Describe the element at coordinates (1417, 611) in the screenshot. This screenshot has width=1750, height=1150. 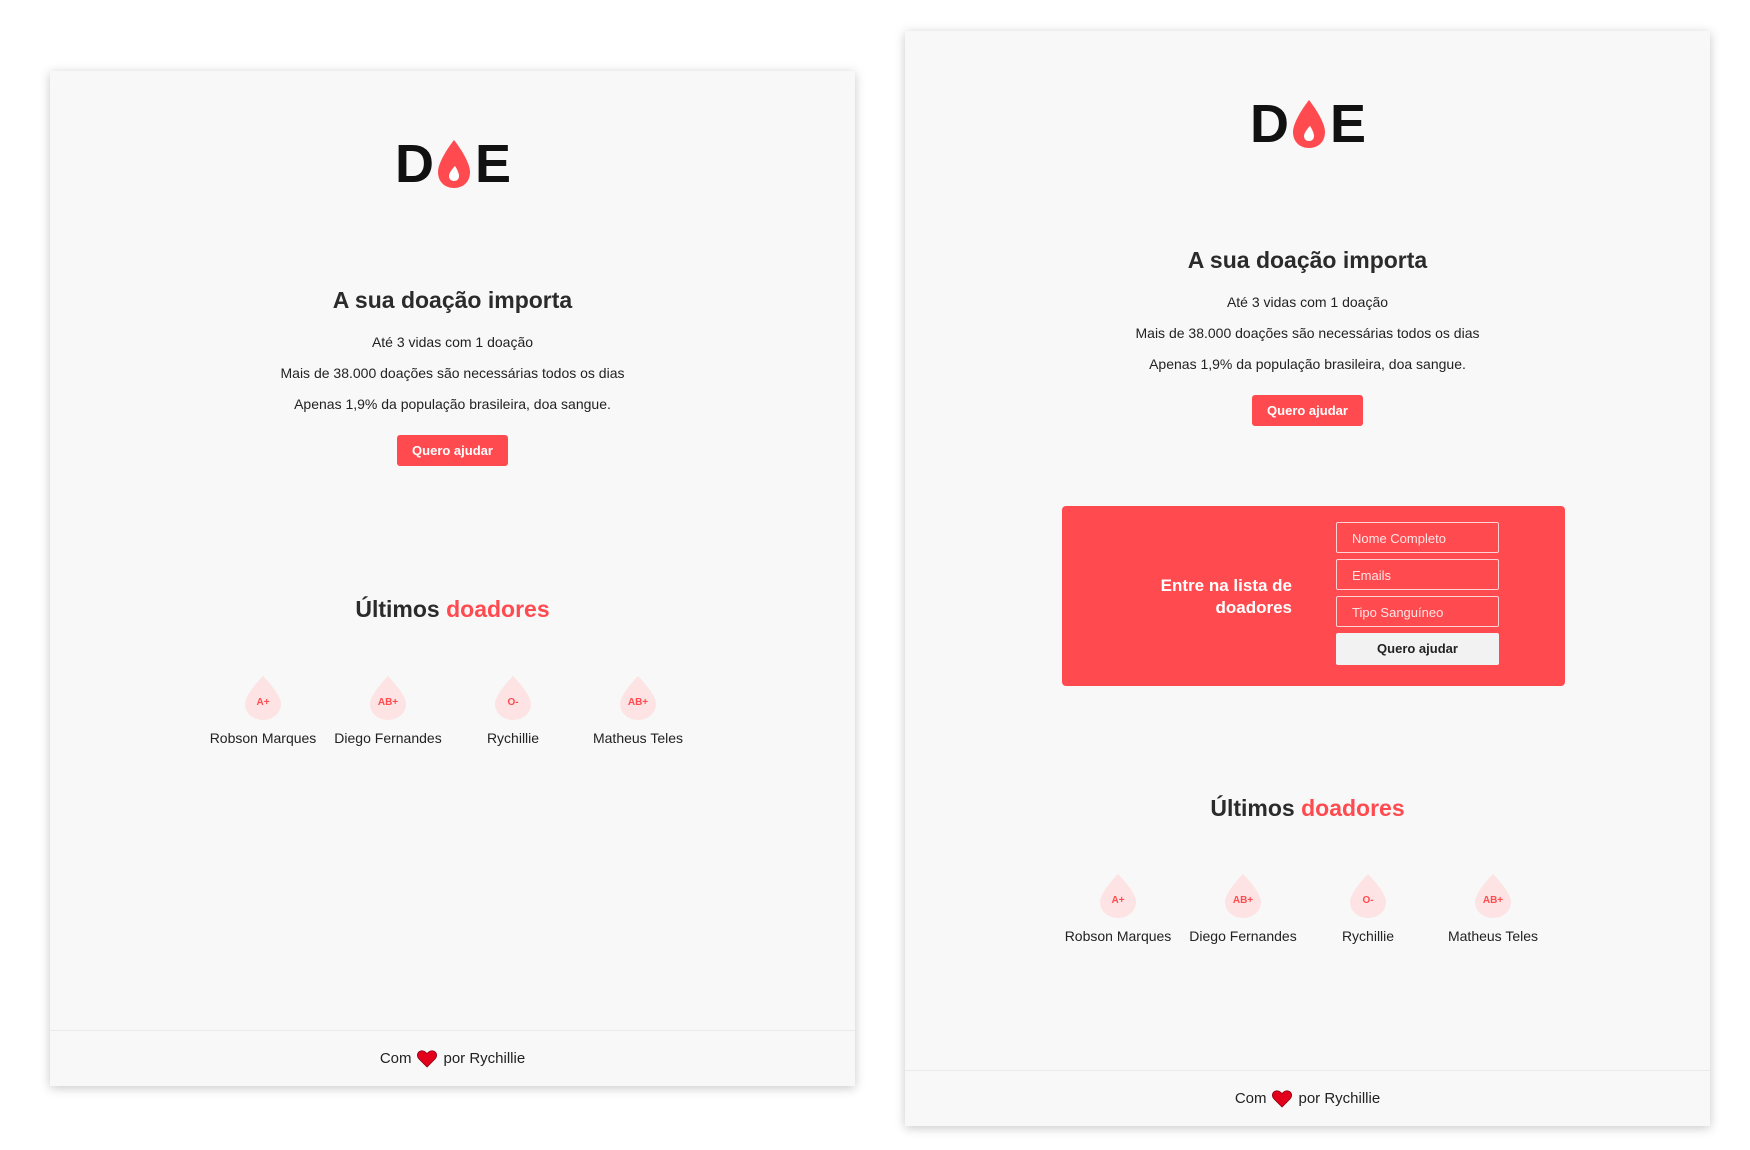
I see `blood-type-input: Tipo Sanguíneo` at that location.